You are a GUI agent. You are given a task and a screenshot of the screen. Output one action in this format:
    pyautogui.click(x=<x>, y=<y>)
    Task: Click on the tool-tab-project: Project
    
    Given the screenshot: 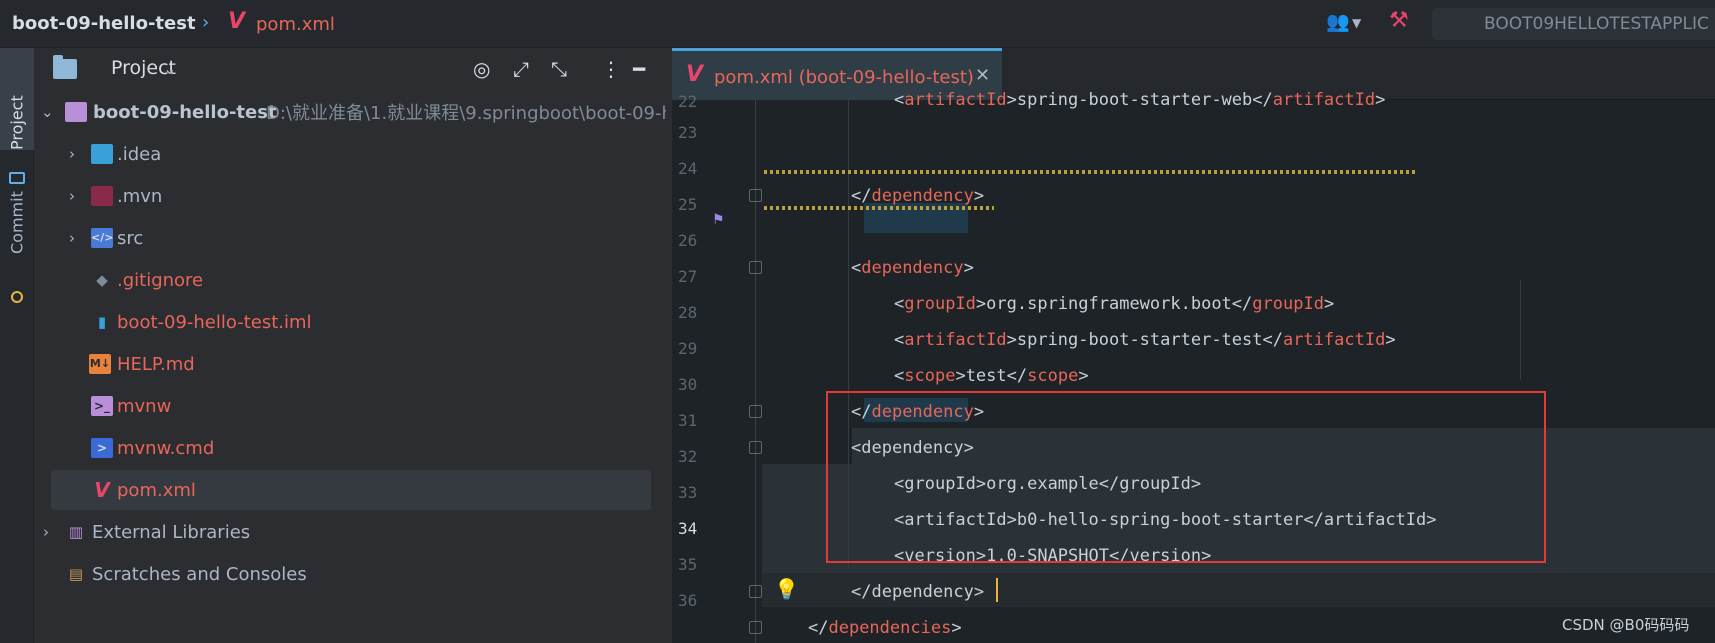 What is the action you would take?
    pyautogui.click(x=17, y=99)
    